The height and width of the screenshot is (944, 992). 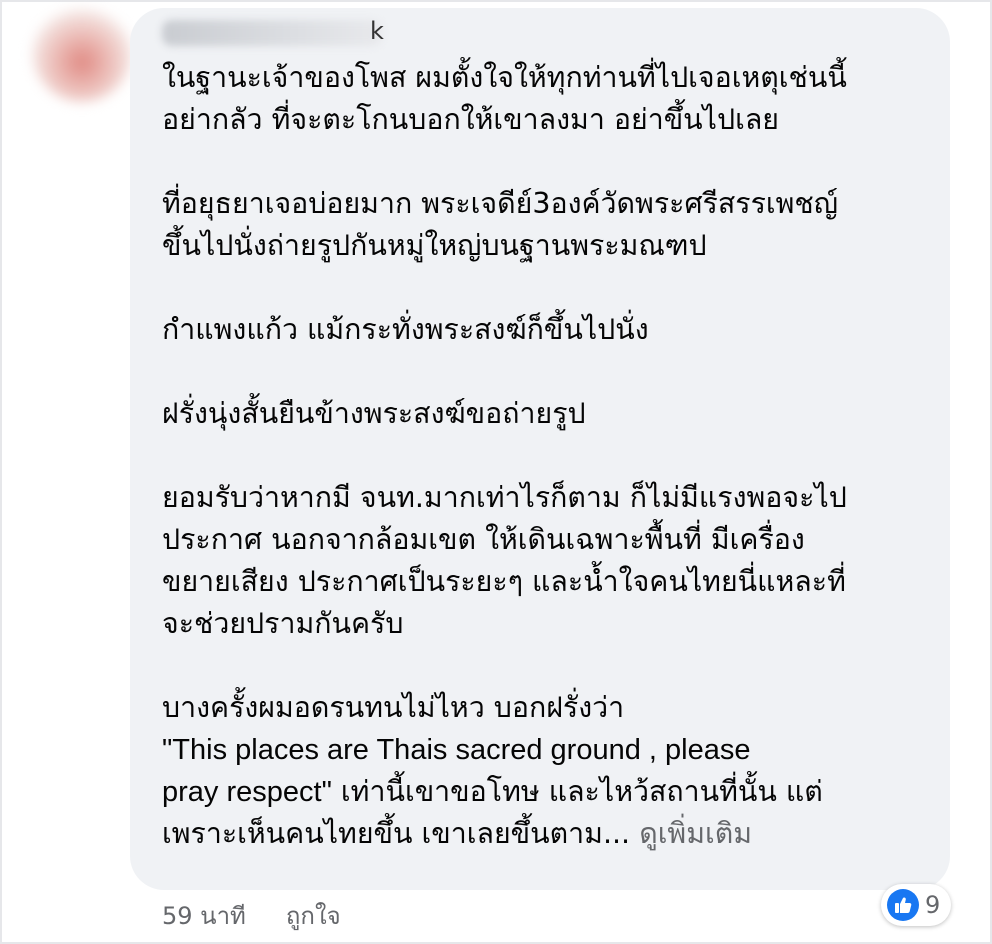 What do you see at coordinates (204, 916) in the screenshot?
I see `comment-timestamp: 59 นาที` at bounding box center [204, 916].